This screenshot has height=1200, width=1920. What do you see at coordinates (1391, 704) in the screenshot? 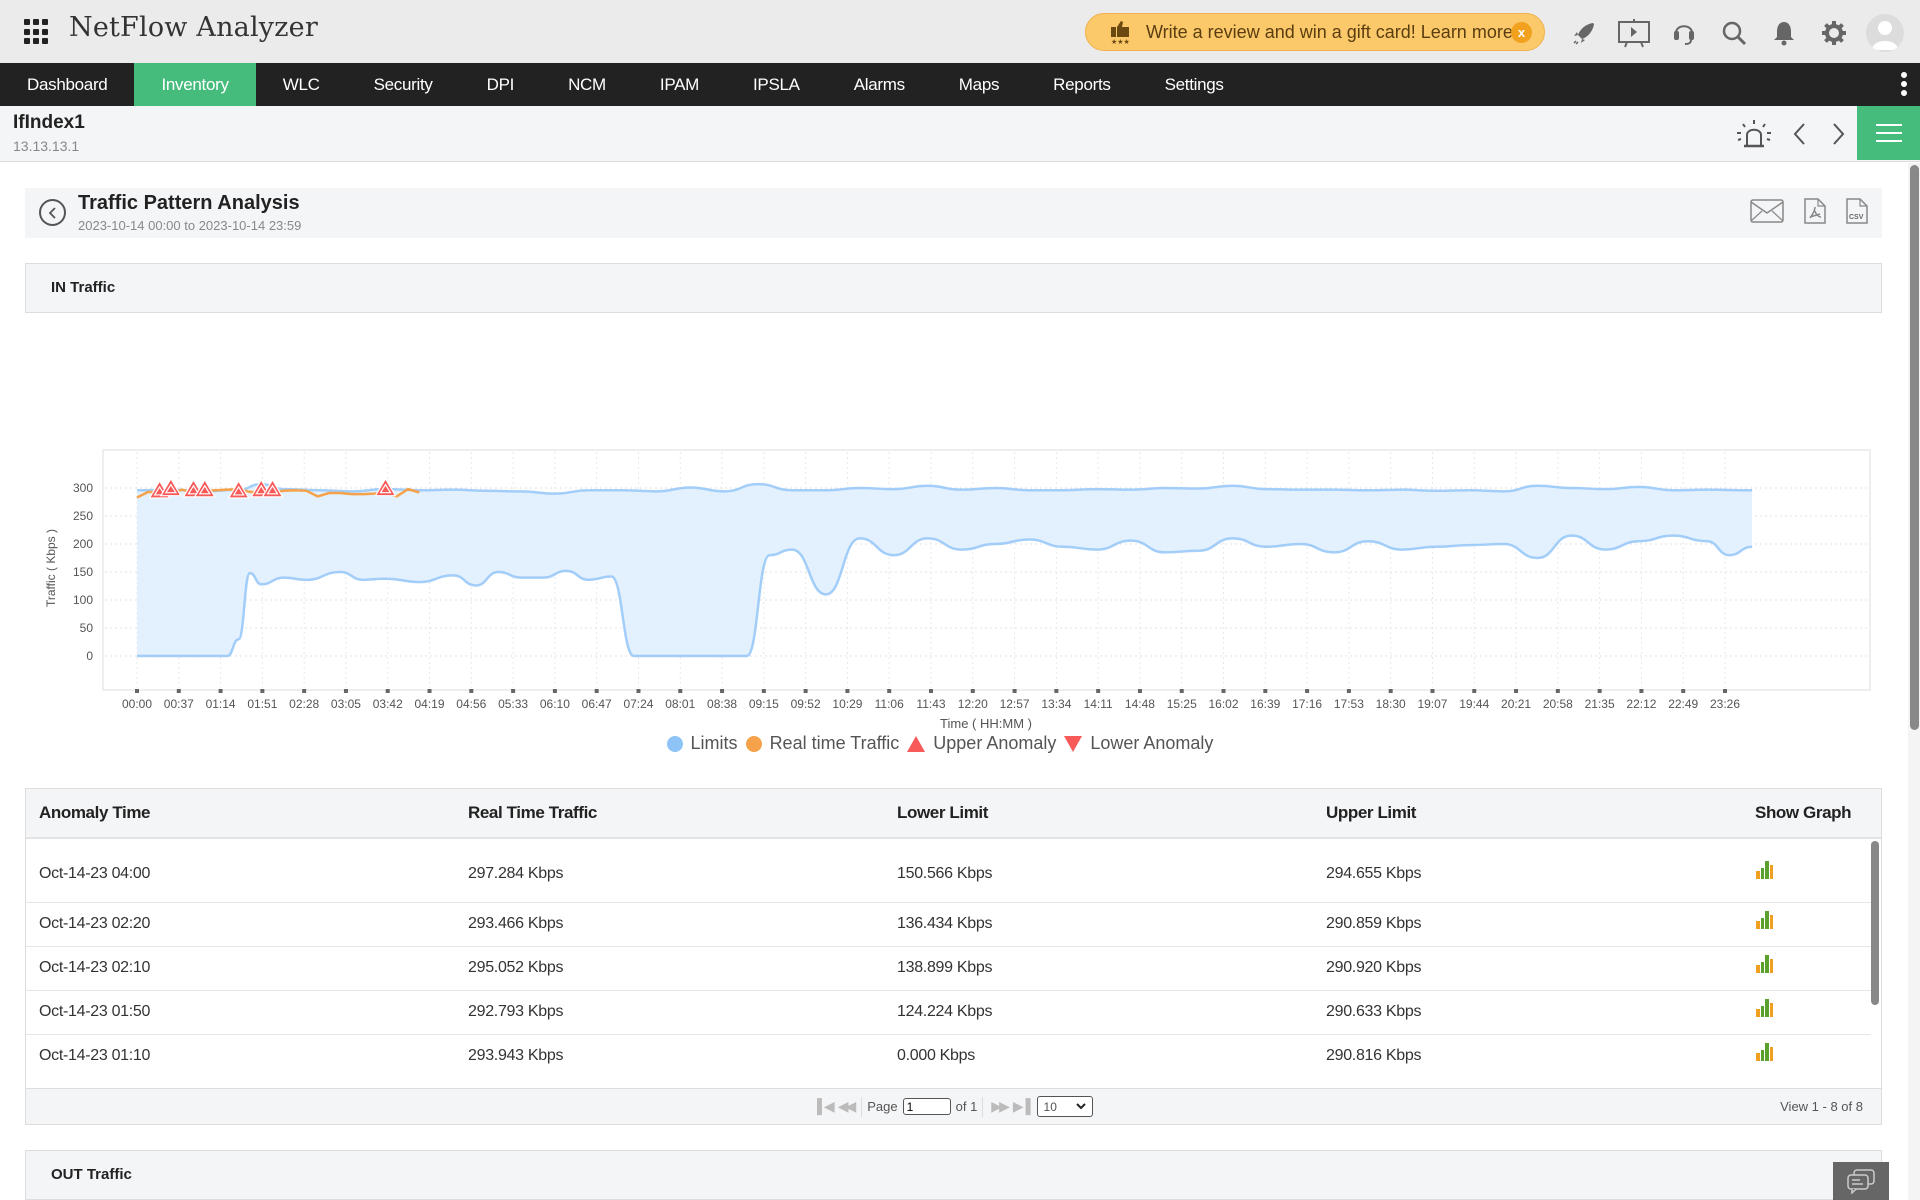
I see `x-tick-label: 18:30` at bounding box center [1391, 704].